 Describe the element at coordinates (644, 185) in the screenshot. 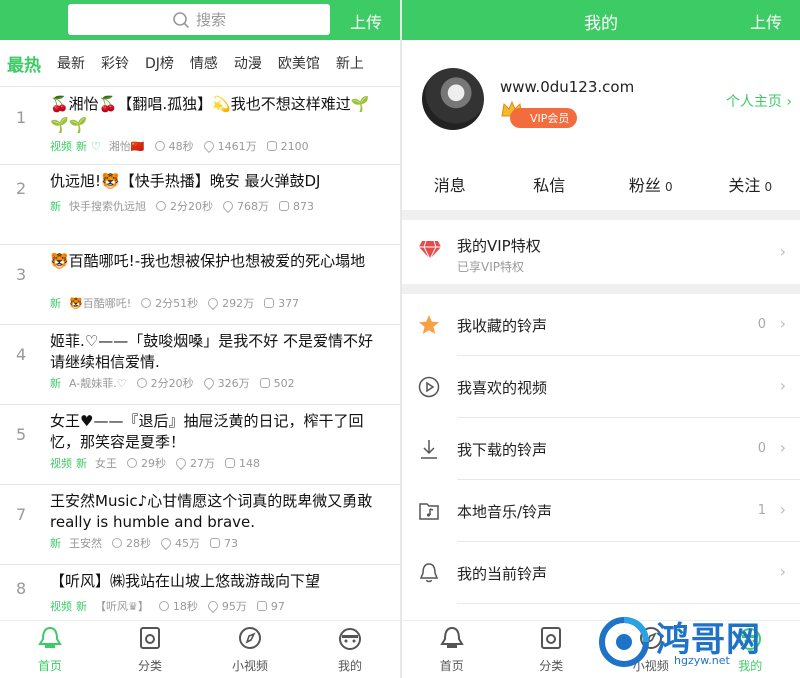

I see `stat-label: 粉丝` at that location.